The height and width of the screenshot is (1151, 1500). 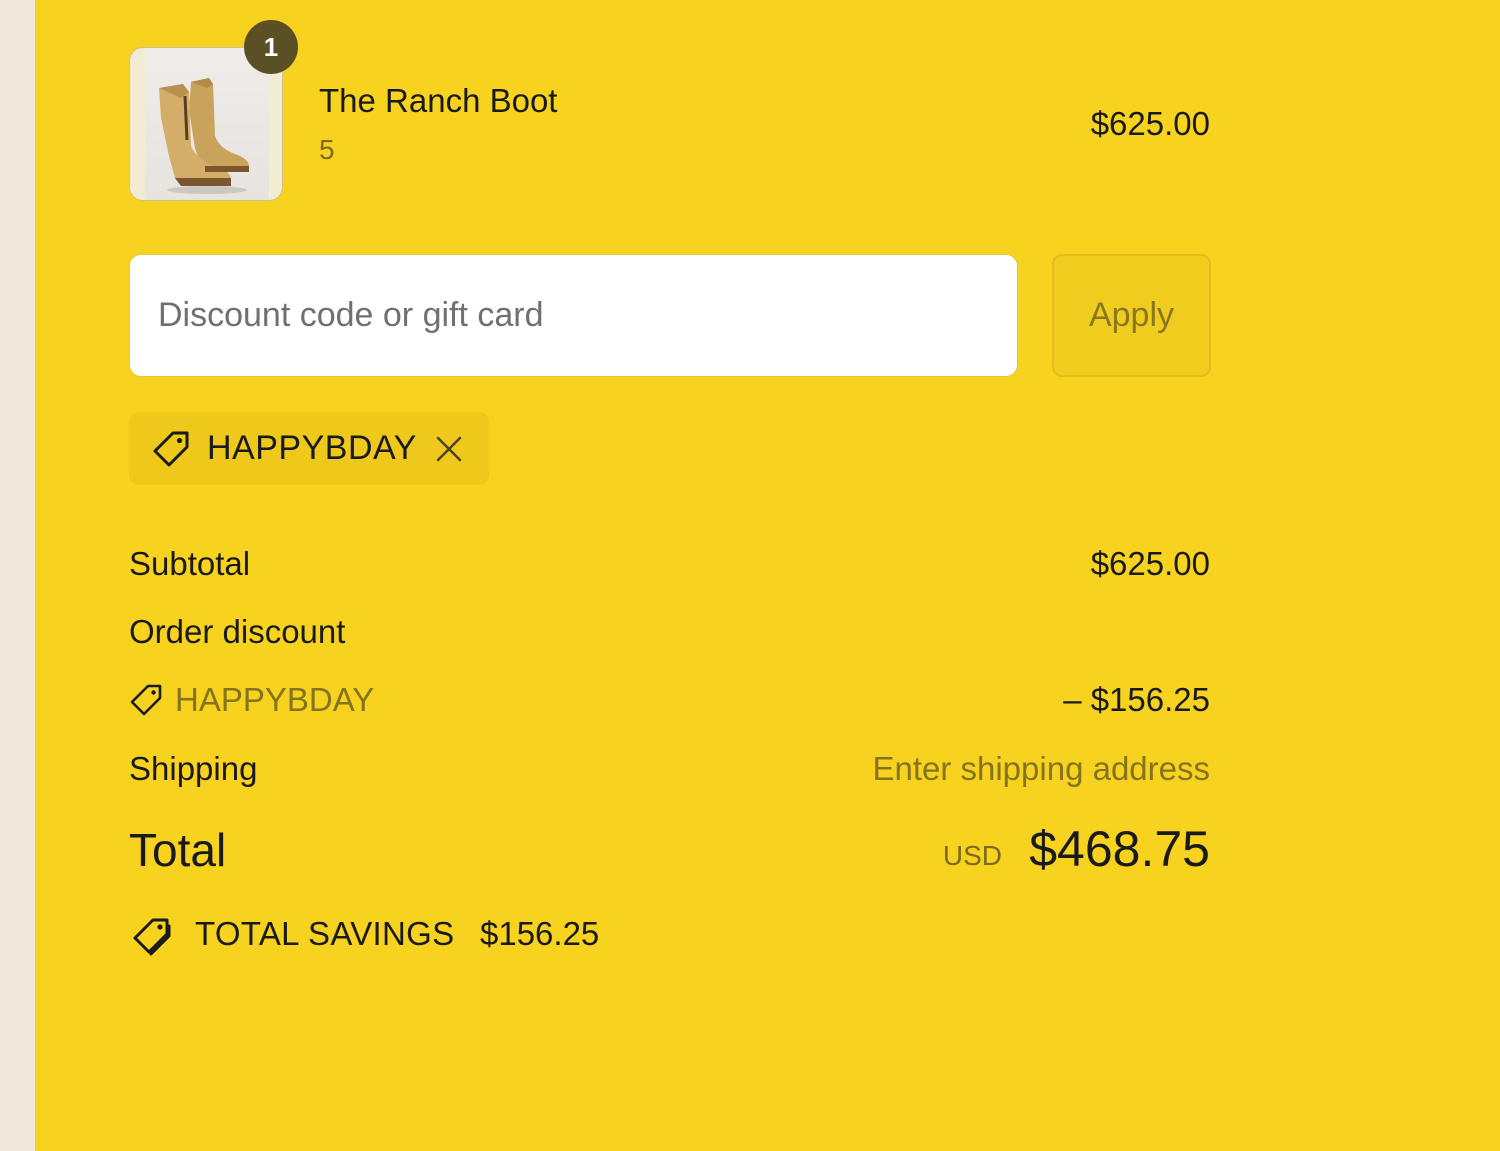 What do you see at coordinates (438, 100) in the screenshot?
I see `product-name: The Ranch Boot` at bounding box center [438, 100].